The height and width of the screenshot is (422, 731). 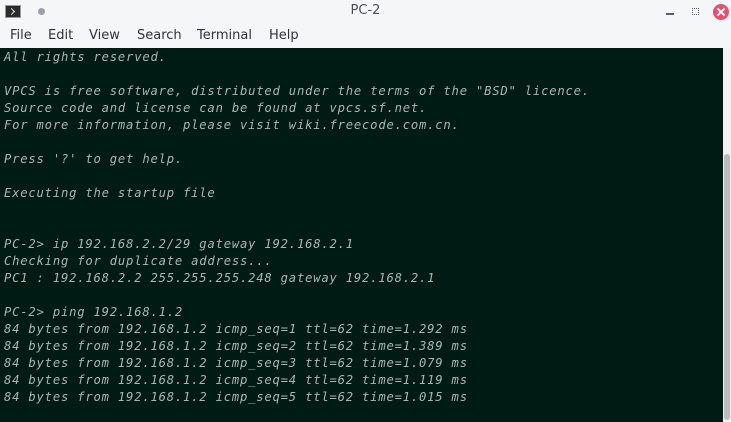 I want to click on terminal-line: PC-2> ping 192.168.1.2, so click(x=94, y=312).